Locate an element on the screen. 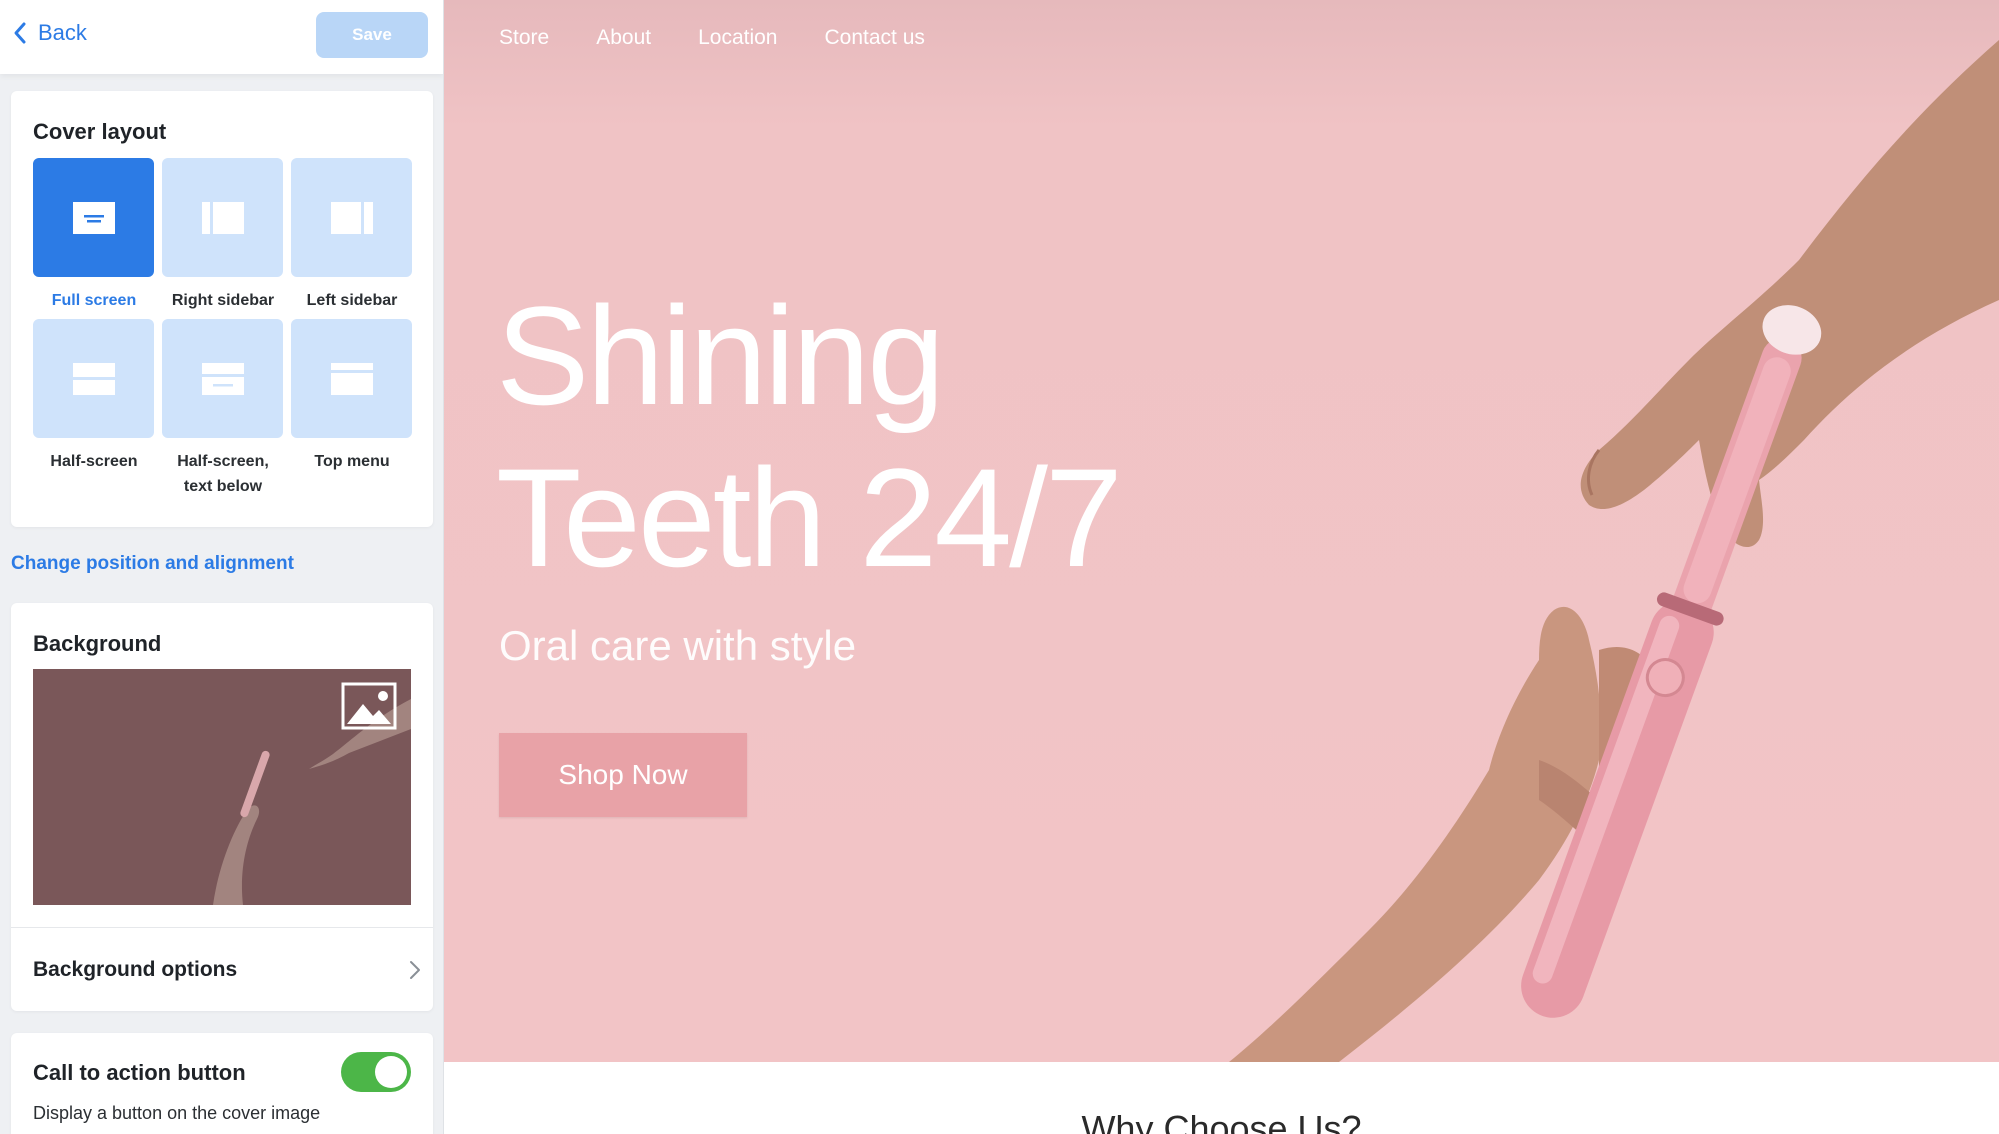 The height and width of the screenshot is (1134, 1999). half-screen-layout-icon is located at coordinates (93, 378).